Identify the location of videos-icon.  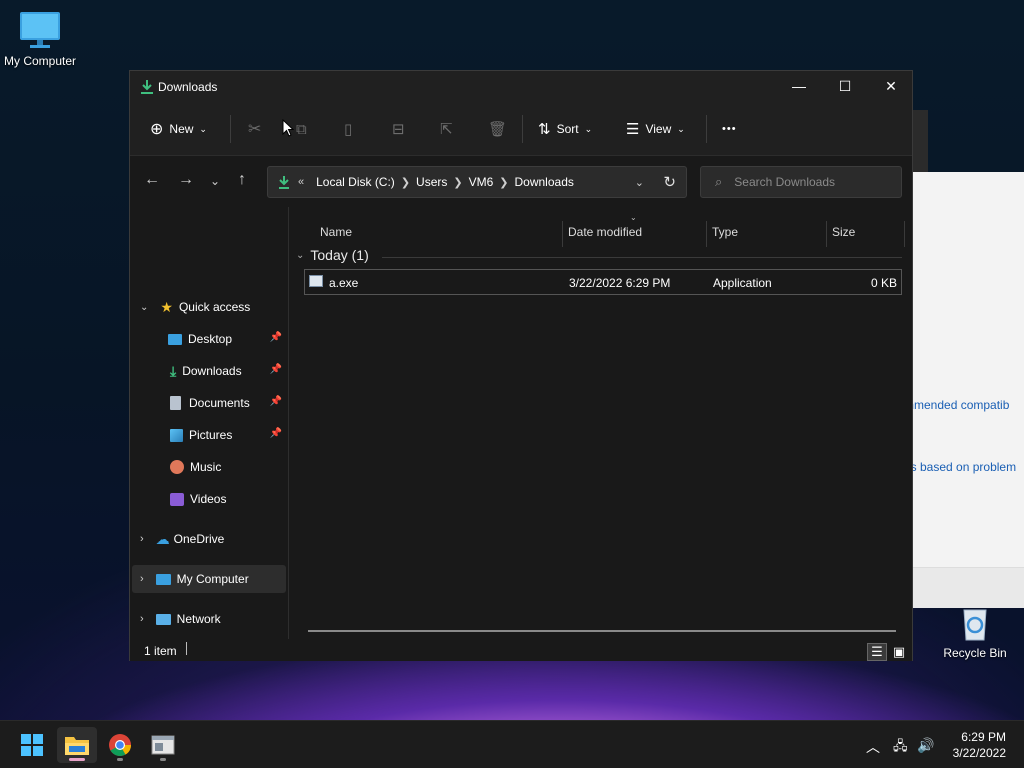
(177, 499).